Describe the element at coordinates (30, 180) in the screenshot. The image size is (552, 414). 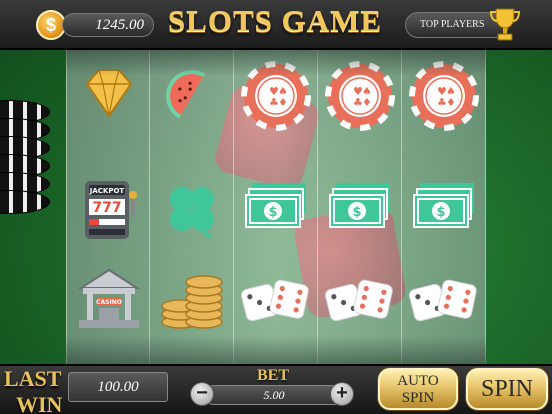
I see `background-chip-stack` at that location.